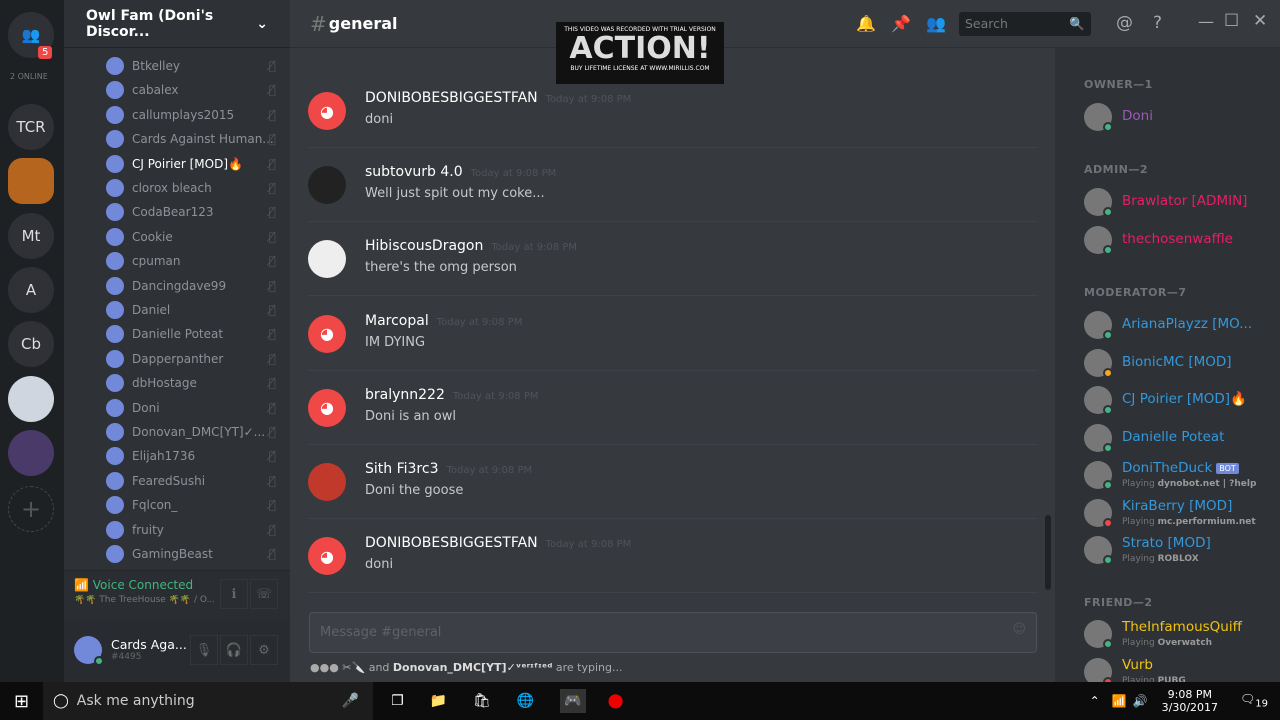 The image size is (1280, 720). I want to click on voice-user: Btkelley 🎙̸, so click(191, 66).